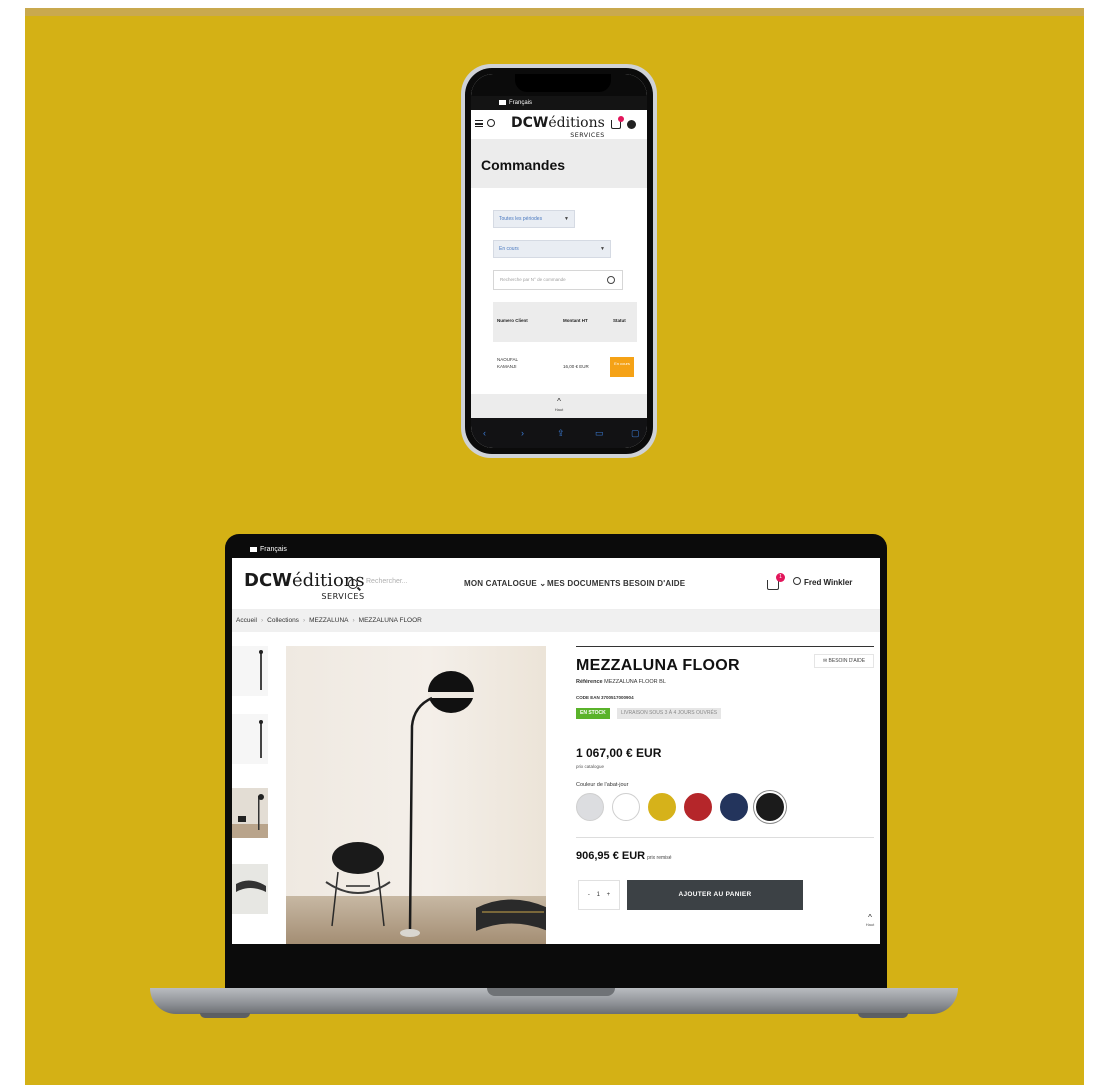 This screenshot has height=1087, width=1100. What do you see at coordinates (225, 1015) in the screenshot?
I see `laptop-foot` at bounding box center [225, 1015].